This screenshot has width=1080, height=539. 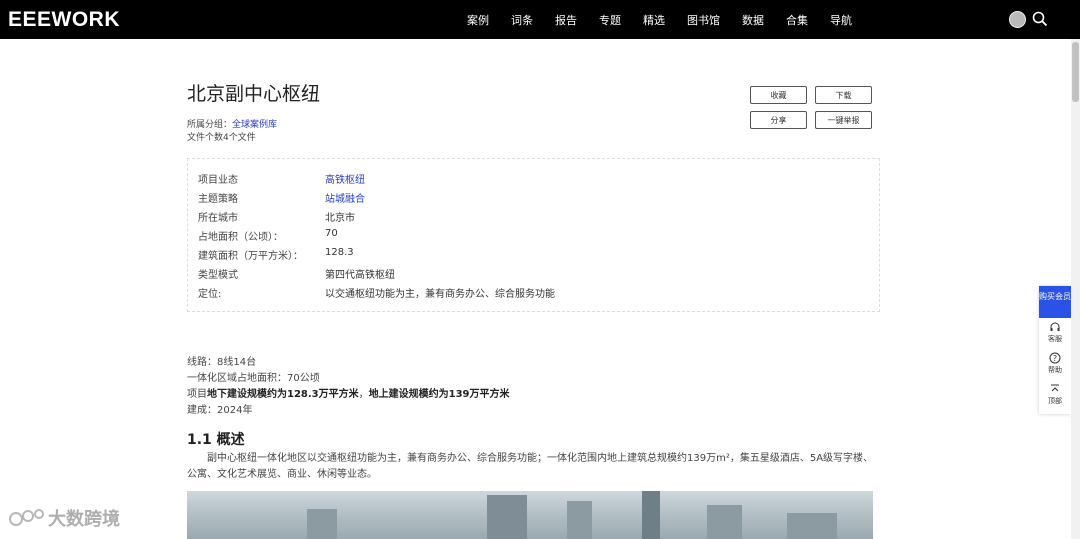 What do you see at coordinates (1017, 19) in the screenshot?
I see `user-avatar` at bounding box center [1017, 19].